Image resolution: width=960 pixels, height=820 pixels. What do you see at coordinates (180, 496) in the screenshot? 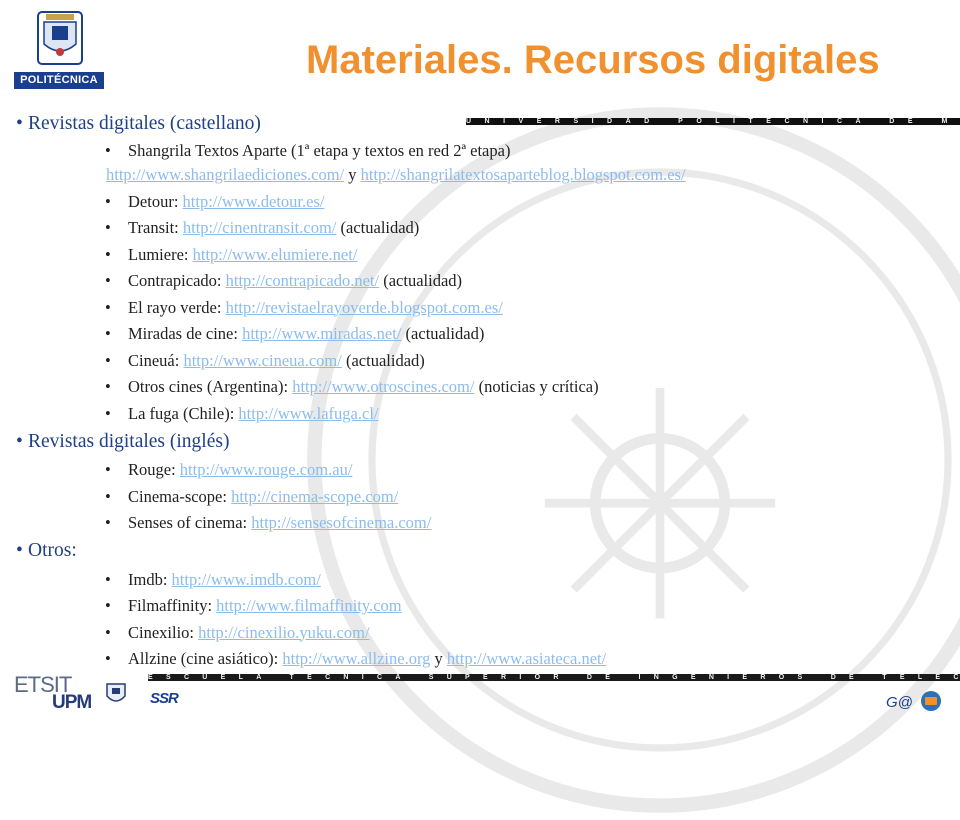
I see `item-text: Cinema-scope:` at bounding box center [180, 496].